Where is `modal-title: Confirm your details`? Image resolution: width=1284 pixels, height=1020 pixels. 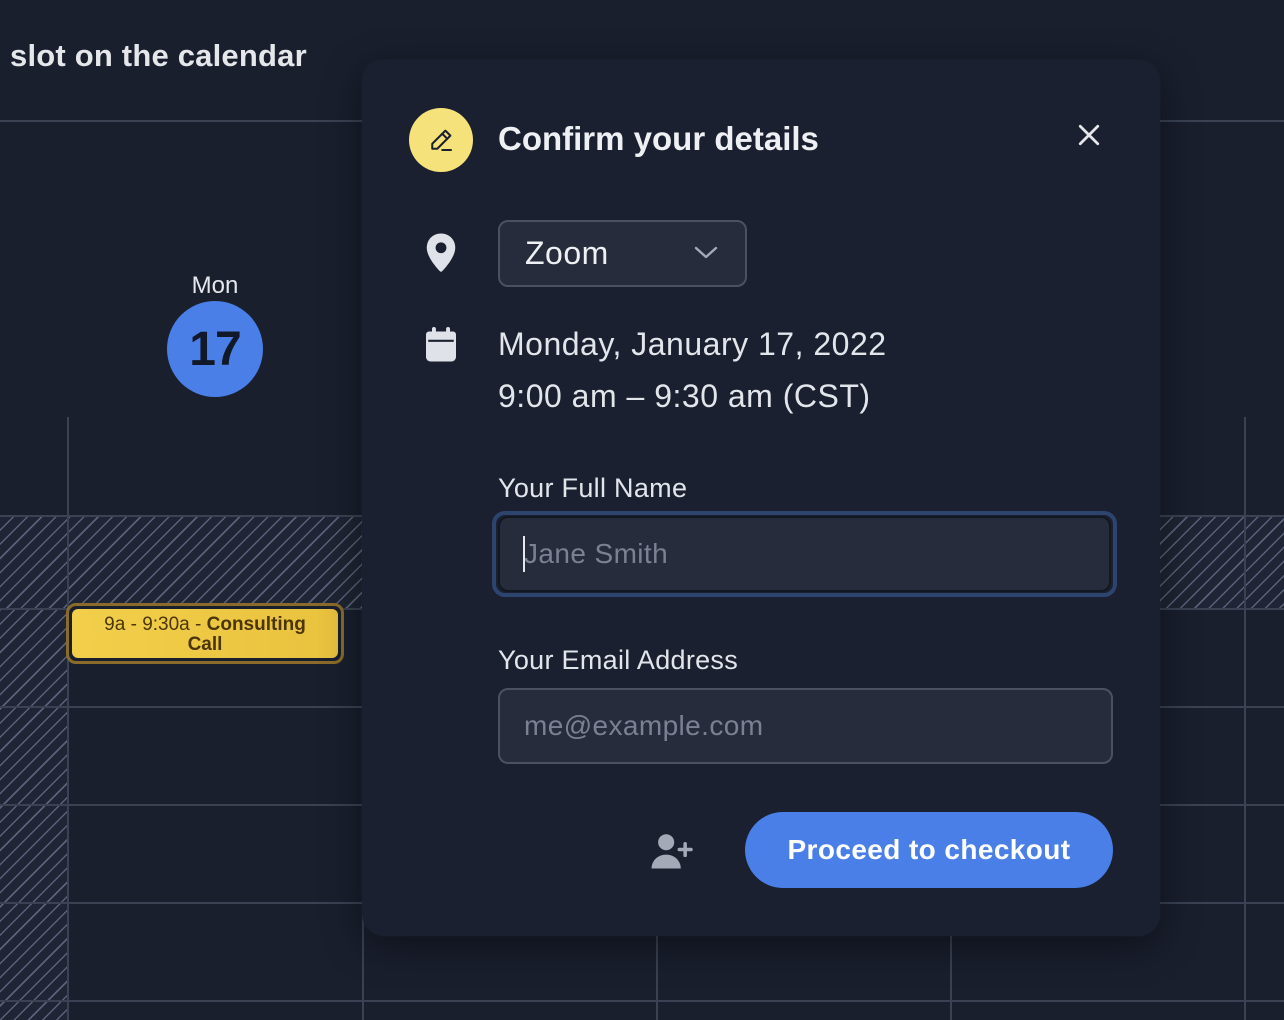
modal-title: Confirm your details is located at coordinates (658, 138).